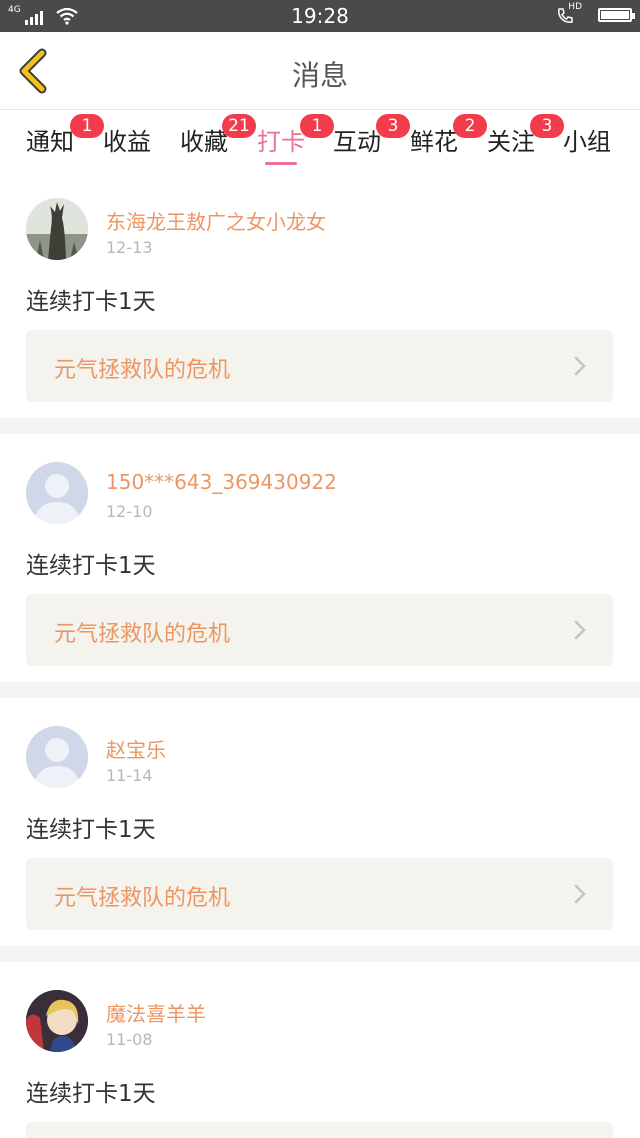 This screenshot has height=1138, width=640. Describe the element at coordinates (129, 775) in the screenshot. I see `message-date: 11-14` at that location.